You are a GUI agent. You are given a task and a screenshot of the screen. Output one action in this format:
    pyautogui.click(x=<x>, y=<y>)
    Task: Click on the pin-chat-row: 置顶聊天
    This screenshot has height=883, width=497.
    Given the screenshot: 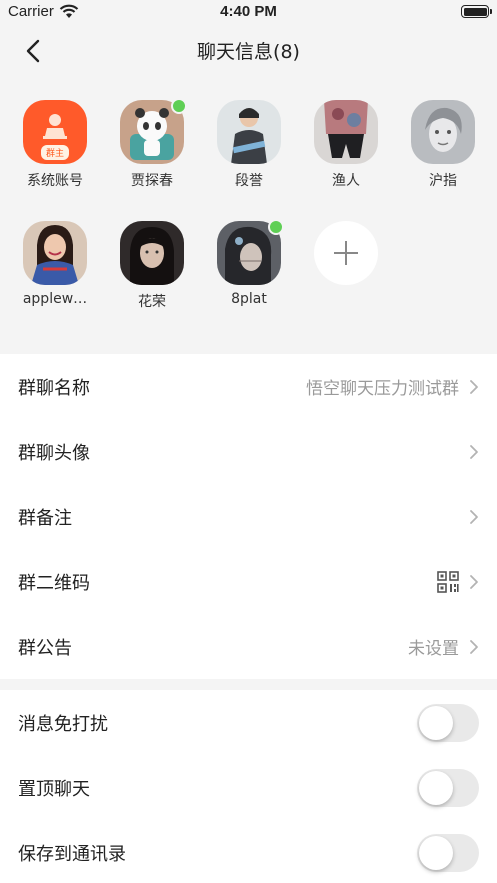 What is the action you would take?
    pyautogui.click(x=248, y=787)
    